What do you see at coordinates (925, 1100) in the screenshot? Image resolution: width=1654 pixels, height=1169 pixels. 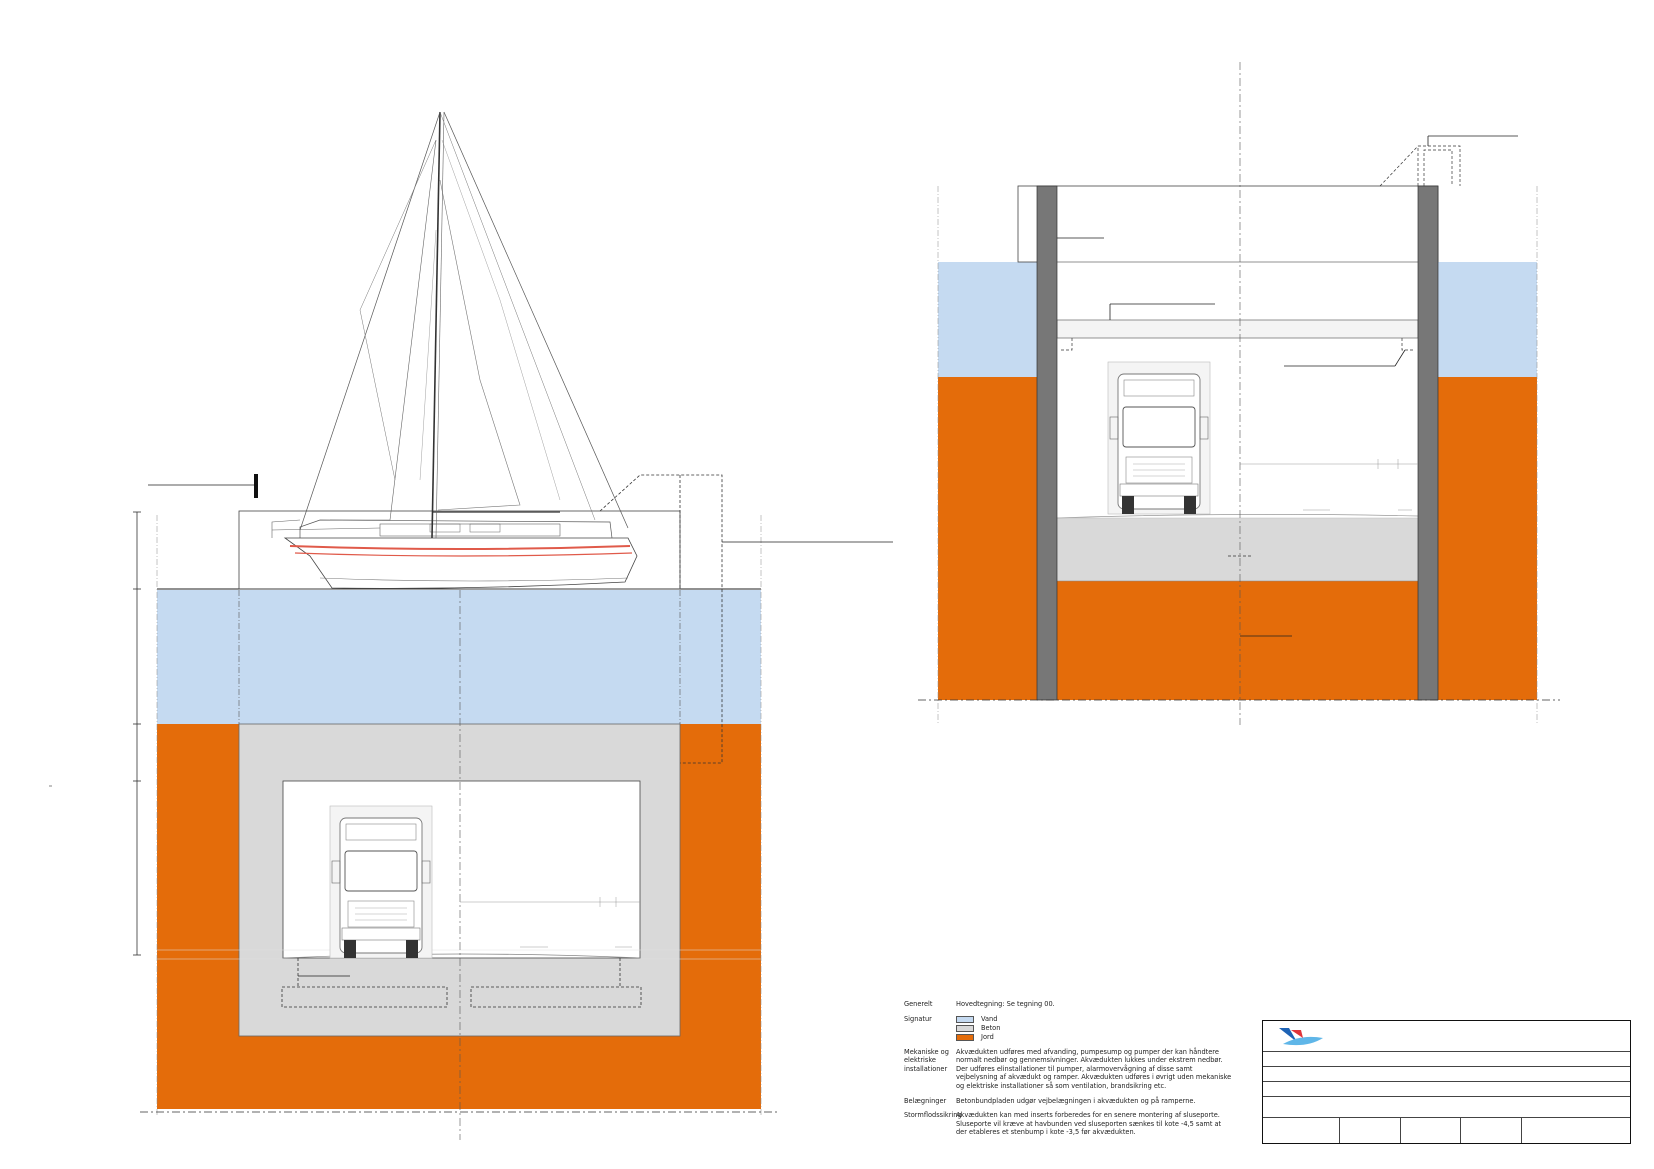 I see `note-label: Belægninger` at bounding box center [925, 1100].